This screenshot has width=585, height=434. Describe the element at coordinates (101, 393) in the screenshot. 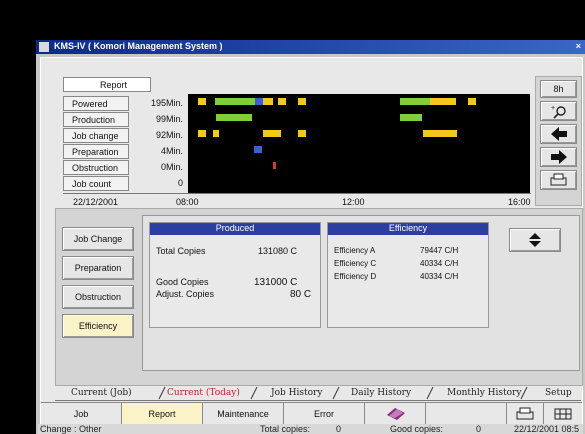

I see `tab-current-job: Current (Job)` at that location.